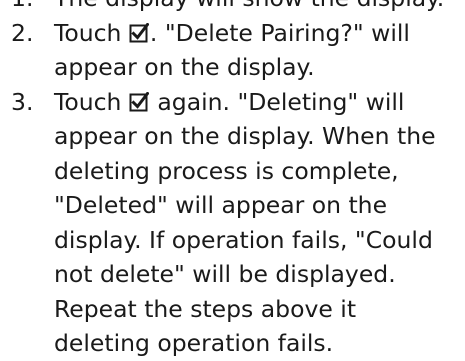 This screenshot has width=465, height=361. What do you see at coordinates (243, 239) in the screenshot?
I see `step-text-line: display. If operation fails, "Could` at bounding box center [243, 239].